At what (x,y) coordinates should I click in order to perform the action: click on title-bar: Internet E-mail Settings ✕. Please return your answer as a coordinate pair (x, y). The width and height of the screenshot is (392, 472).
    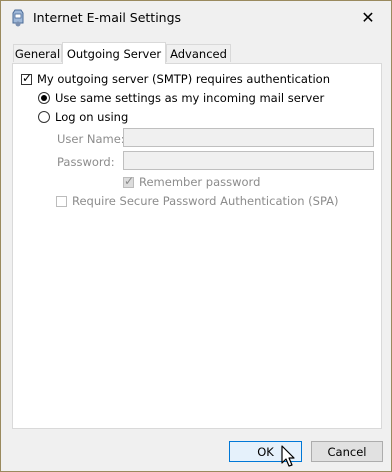
    Looking at the image, I should click on (196, 19).